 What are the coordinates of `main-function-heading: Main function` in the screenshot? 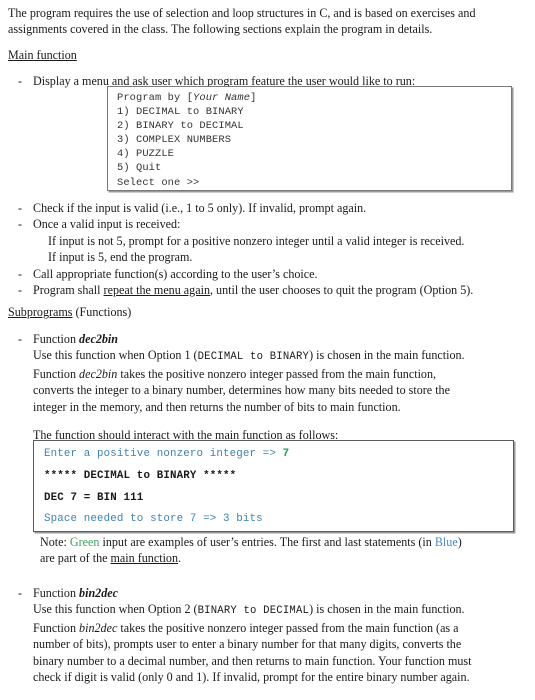 It's located at (267, 55).